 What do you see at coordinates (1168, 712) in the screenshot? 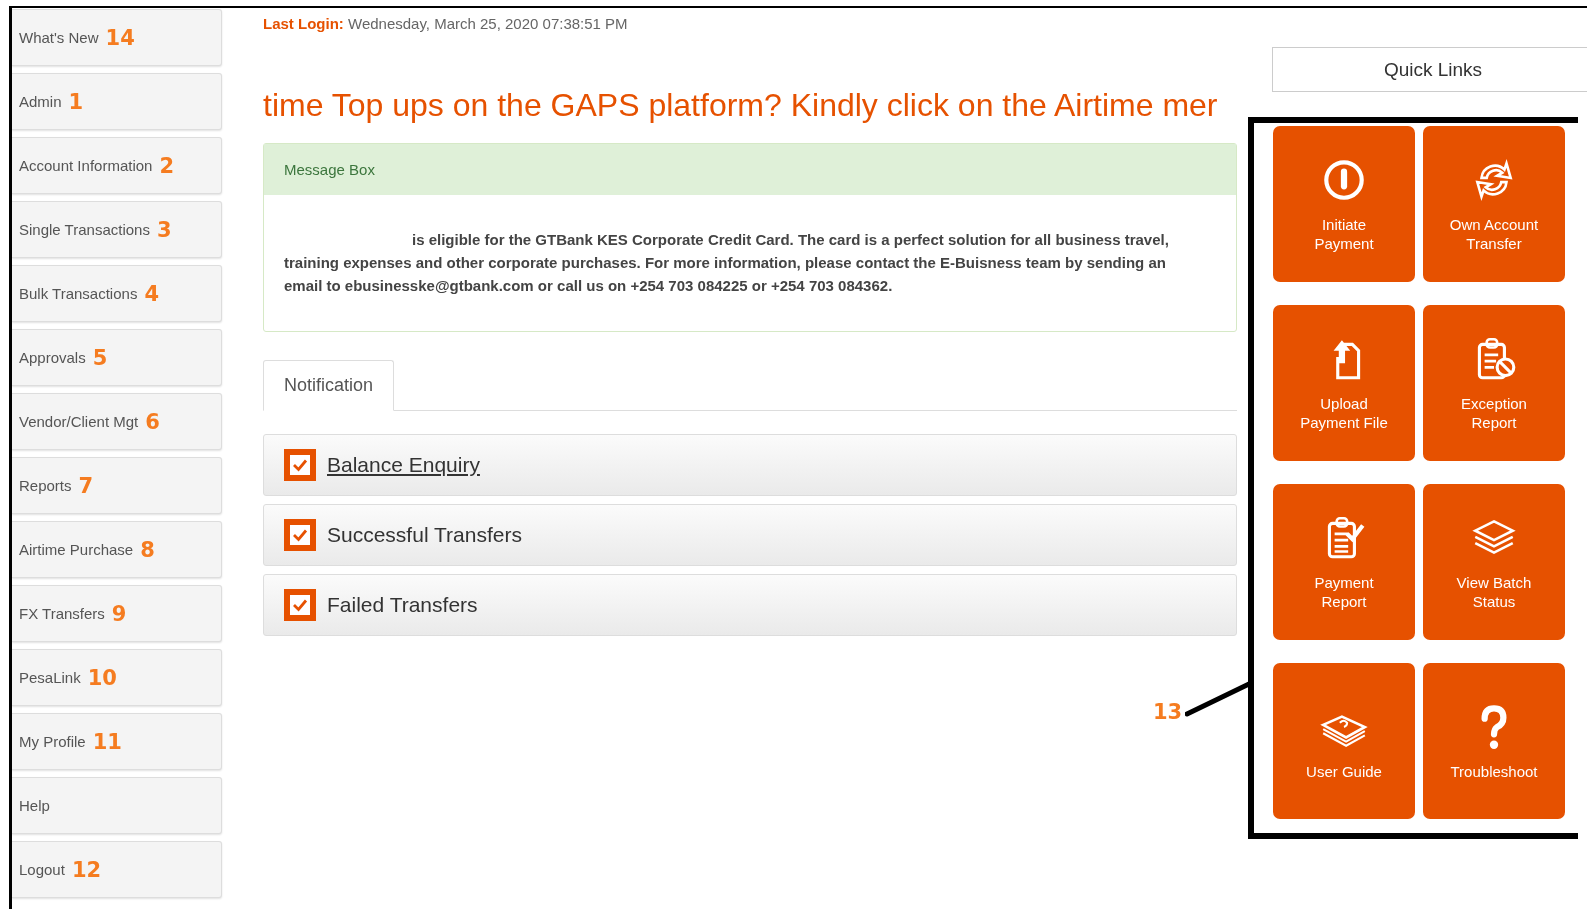
I see `annotation-number: 13` at bounding box center [1168, 712].